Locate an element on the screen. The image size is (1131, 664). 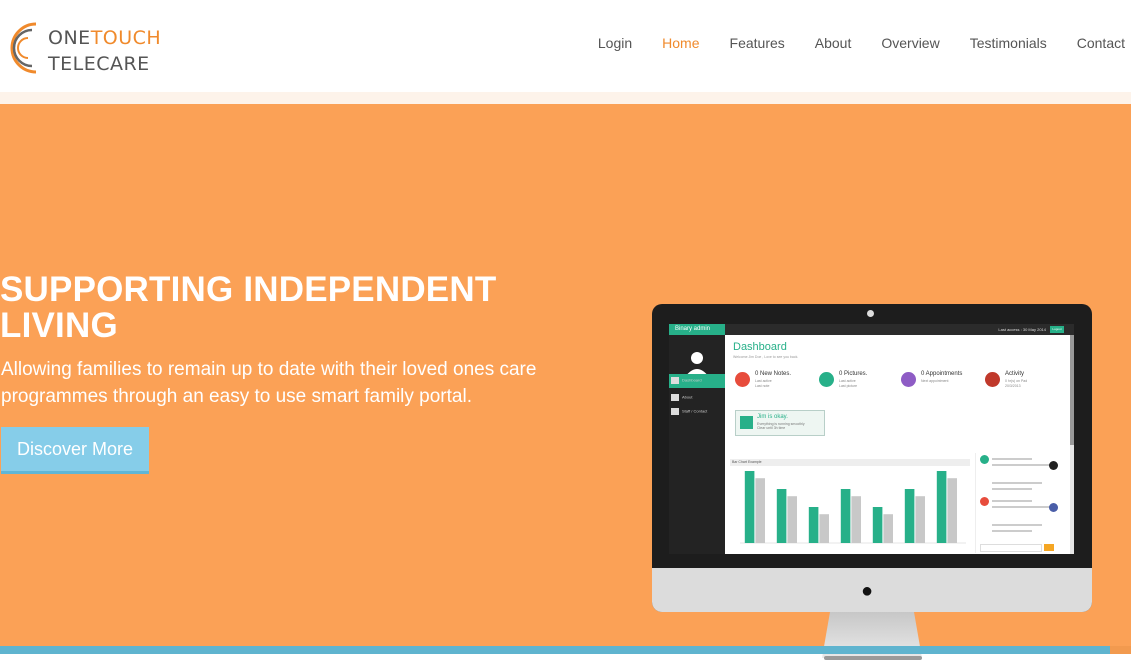
nav-contact: Contact is located at coordinates (1093, 43).